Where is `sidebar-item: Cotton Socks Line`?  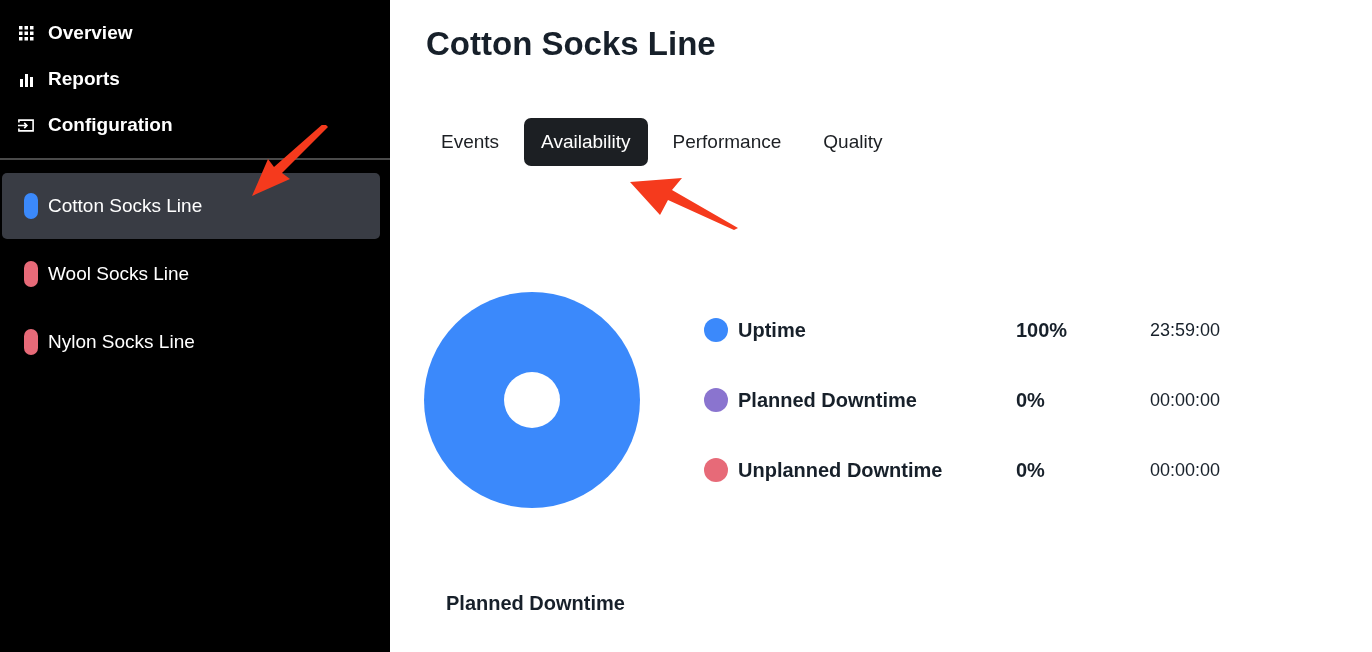
sidebar-item: Cotton Socks Line is located at coordinates (191, 206).